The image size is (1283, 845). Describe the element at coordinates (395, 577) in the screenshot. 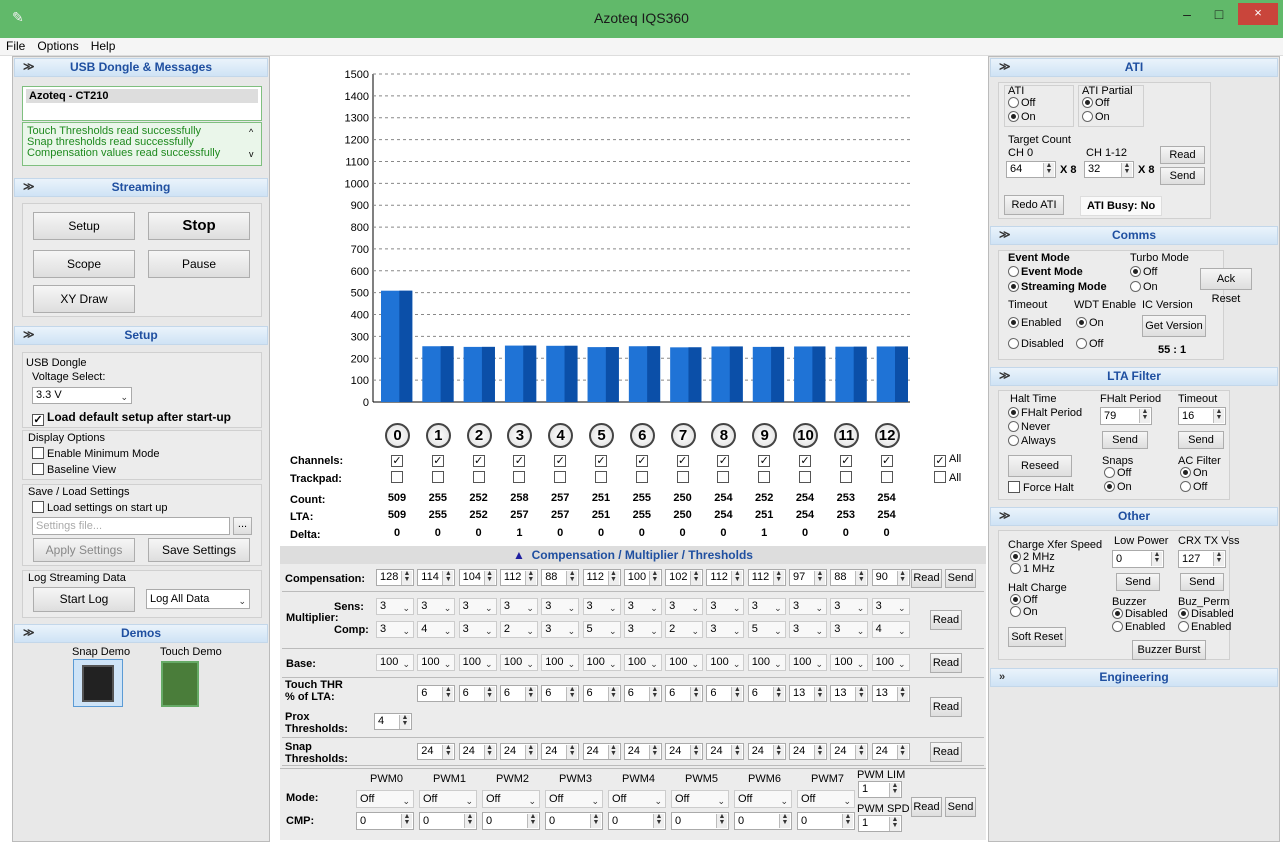

I see `compensation-input: 128 ▲ ▼` at that location.